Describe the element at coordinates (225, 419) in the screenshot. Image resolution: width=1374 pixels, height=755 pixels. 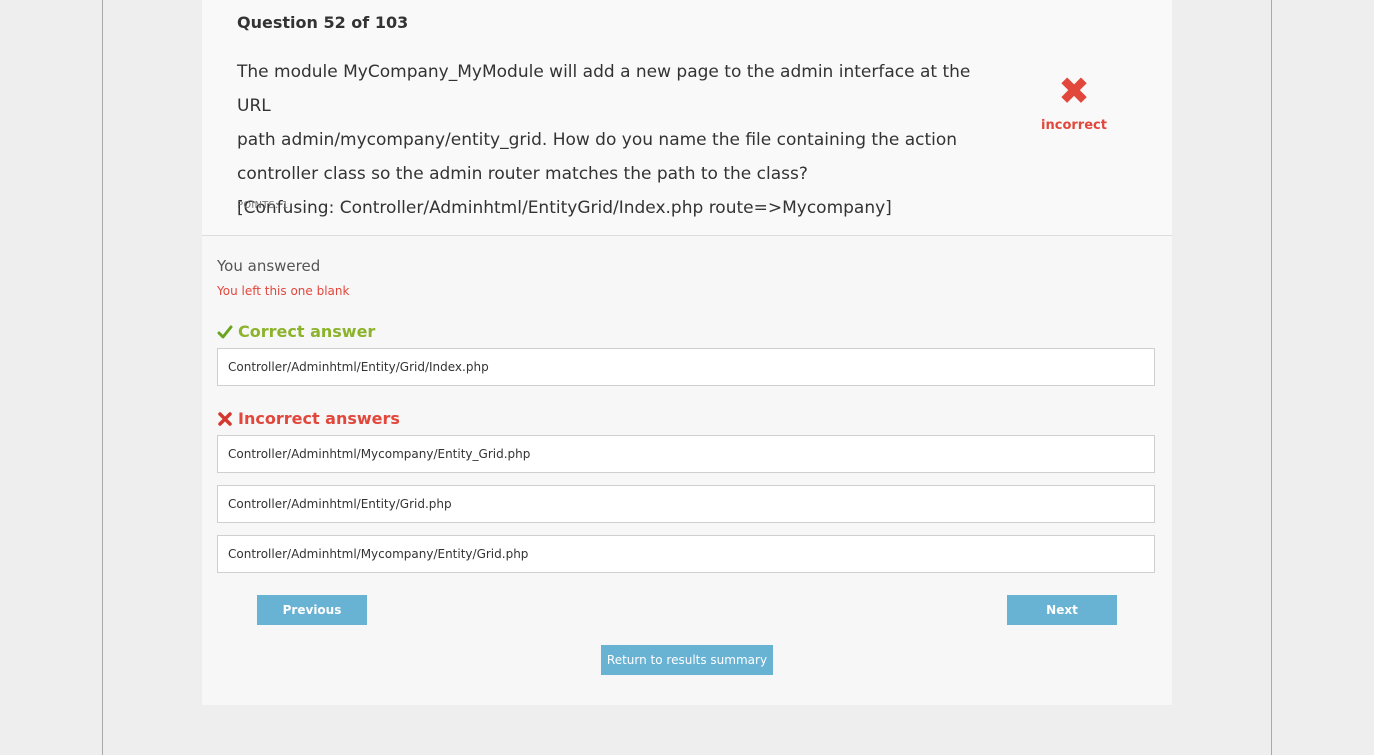
I see `cross-icon` at that location.